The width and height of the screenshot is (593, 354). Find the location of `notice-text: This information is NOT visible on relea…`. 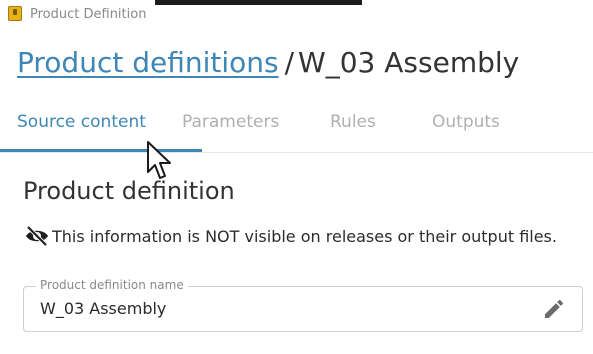

notice-text: This information is NOT visible on relea… is located at coordinates (304, 236).